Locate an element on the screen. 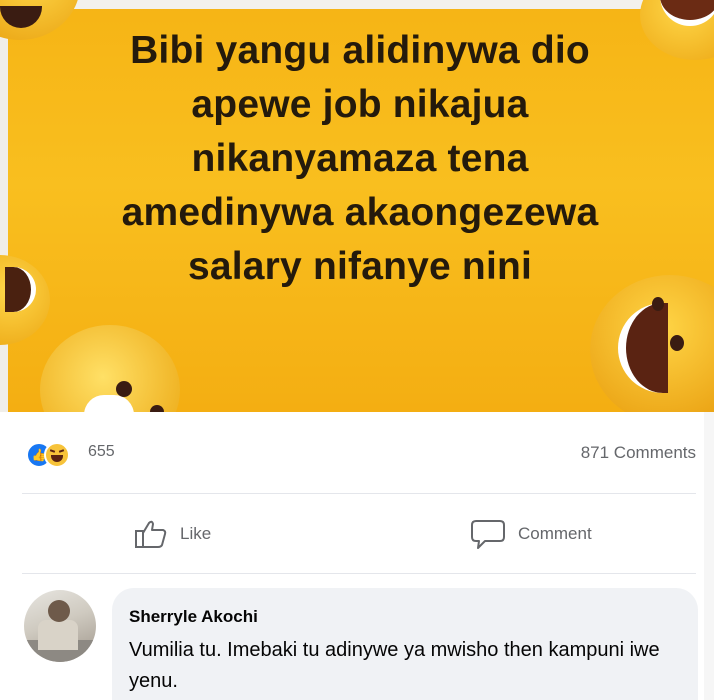  avatar is located at coordinates (60, 626).